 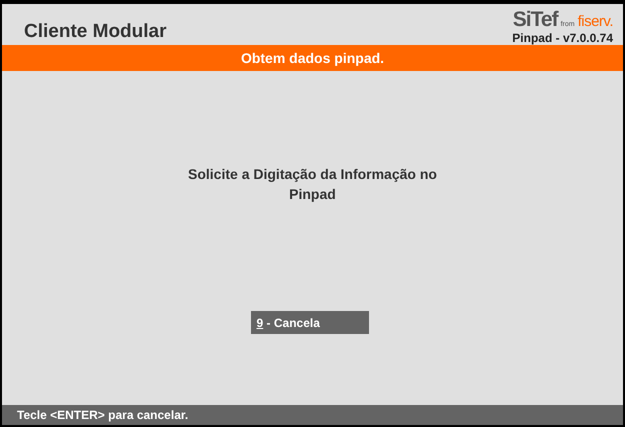 I want to click on status-banner: Obtem dados pinpad., so click(x=312, y=58).